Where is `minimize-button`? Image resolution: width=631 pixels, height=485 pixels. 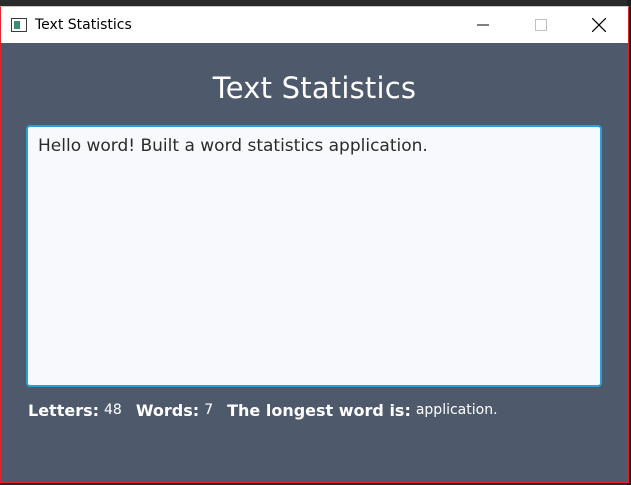
minimize-button is located at coordinates (483, 25).